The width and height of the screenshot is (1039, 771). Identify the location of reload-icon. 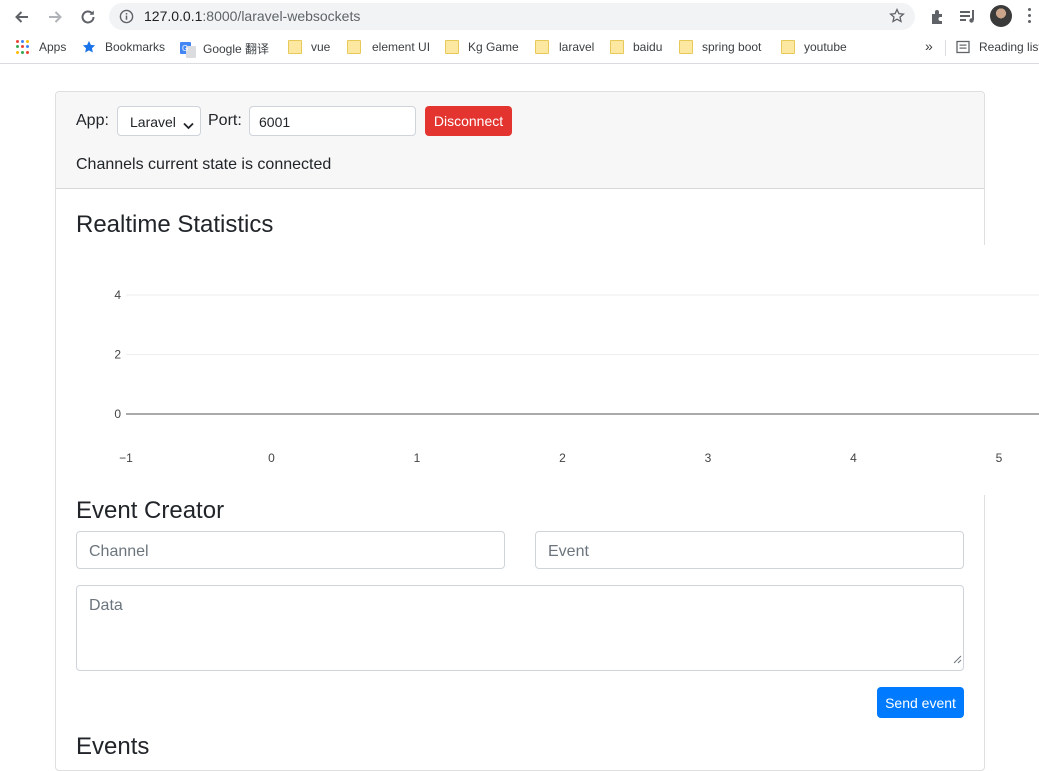
(88, 17).